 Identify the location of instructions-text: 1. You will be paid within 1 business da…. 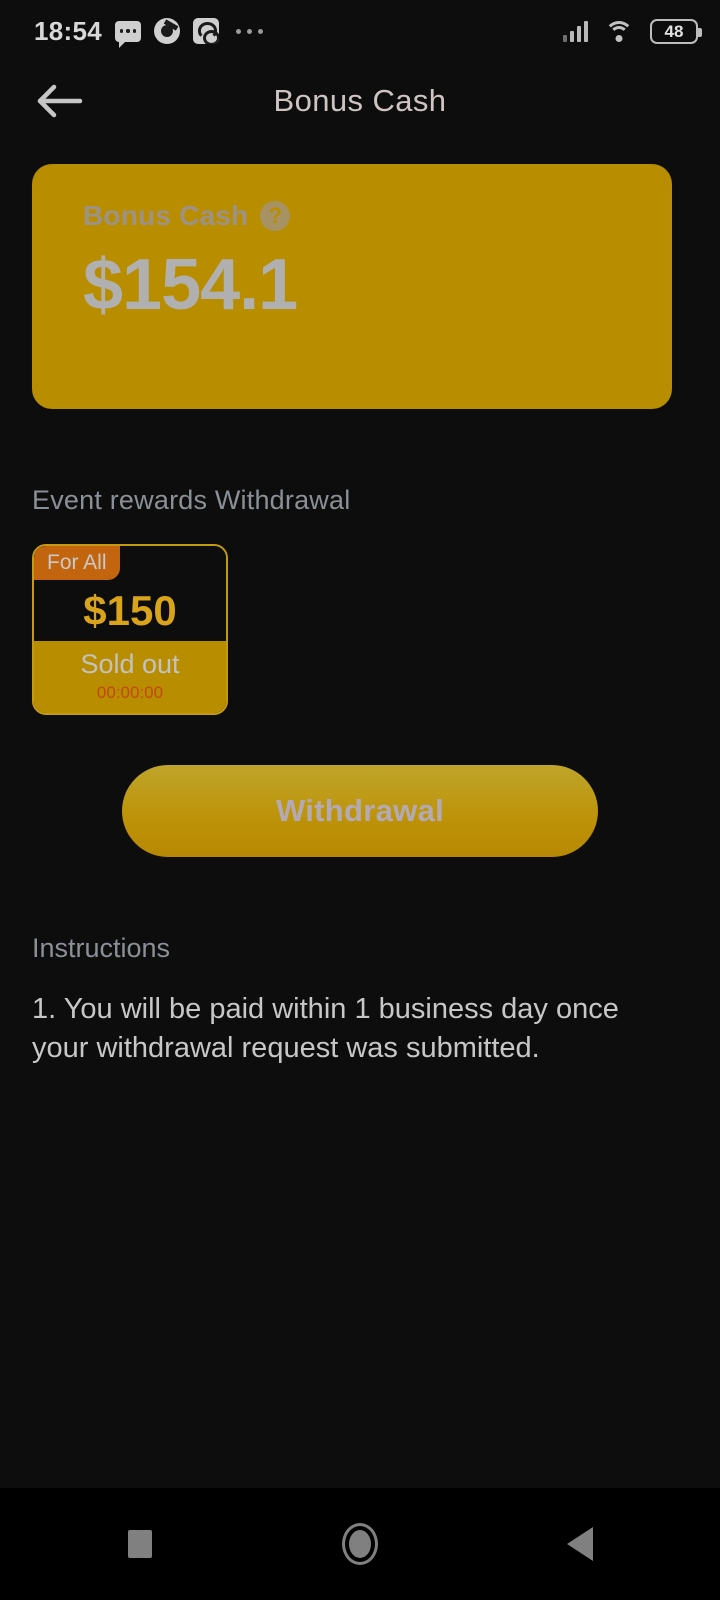
(325, 1028).